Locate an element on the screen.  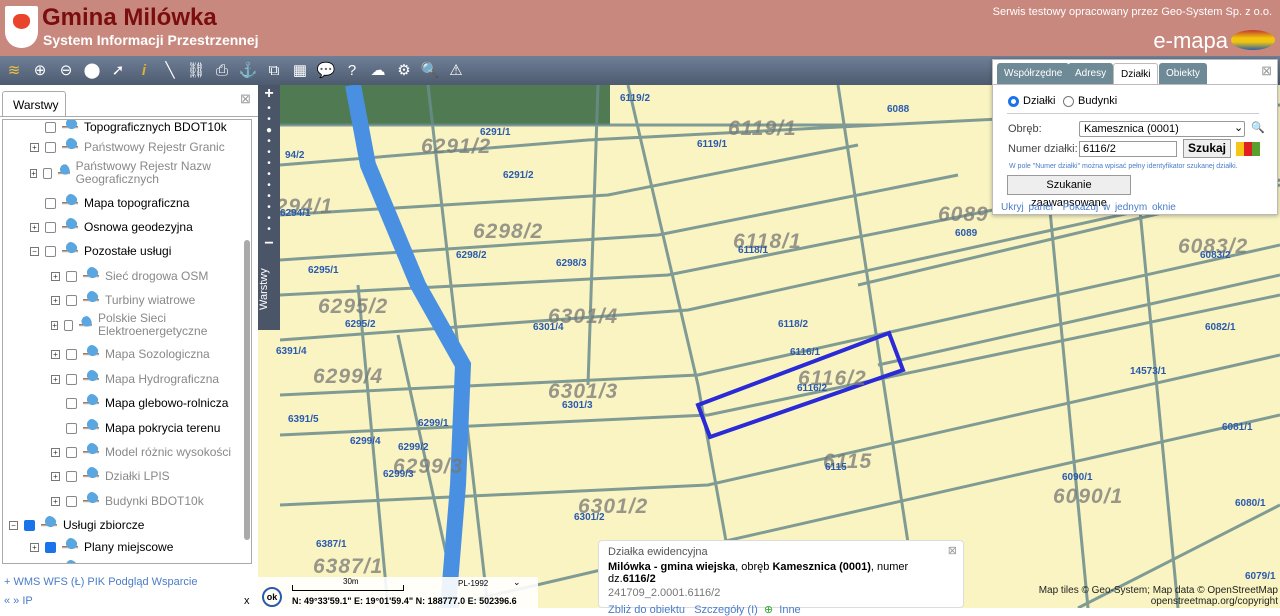
crs-select: PL-1992 is located at coordinates (473, 583).